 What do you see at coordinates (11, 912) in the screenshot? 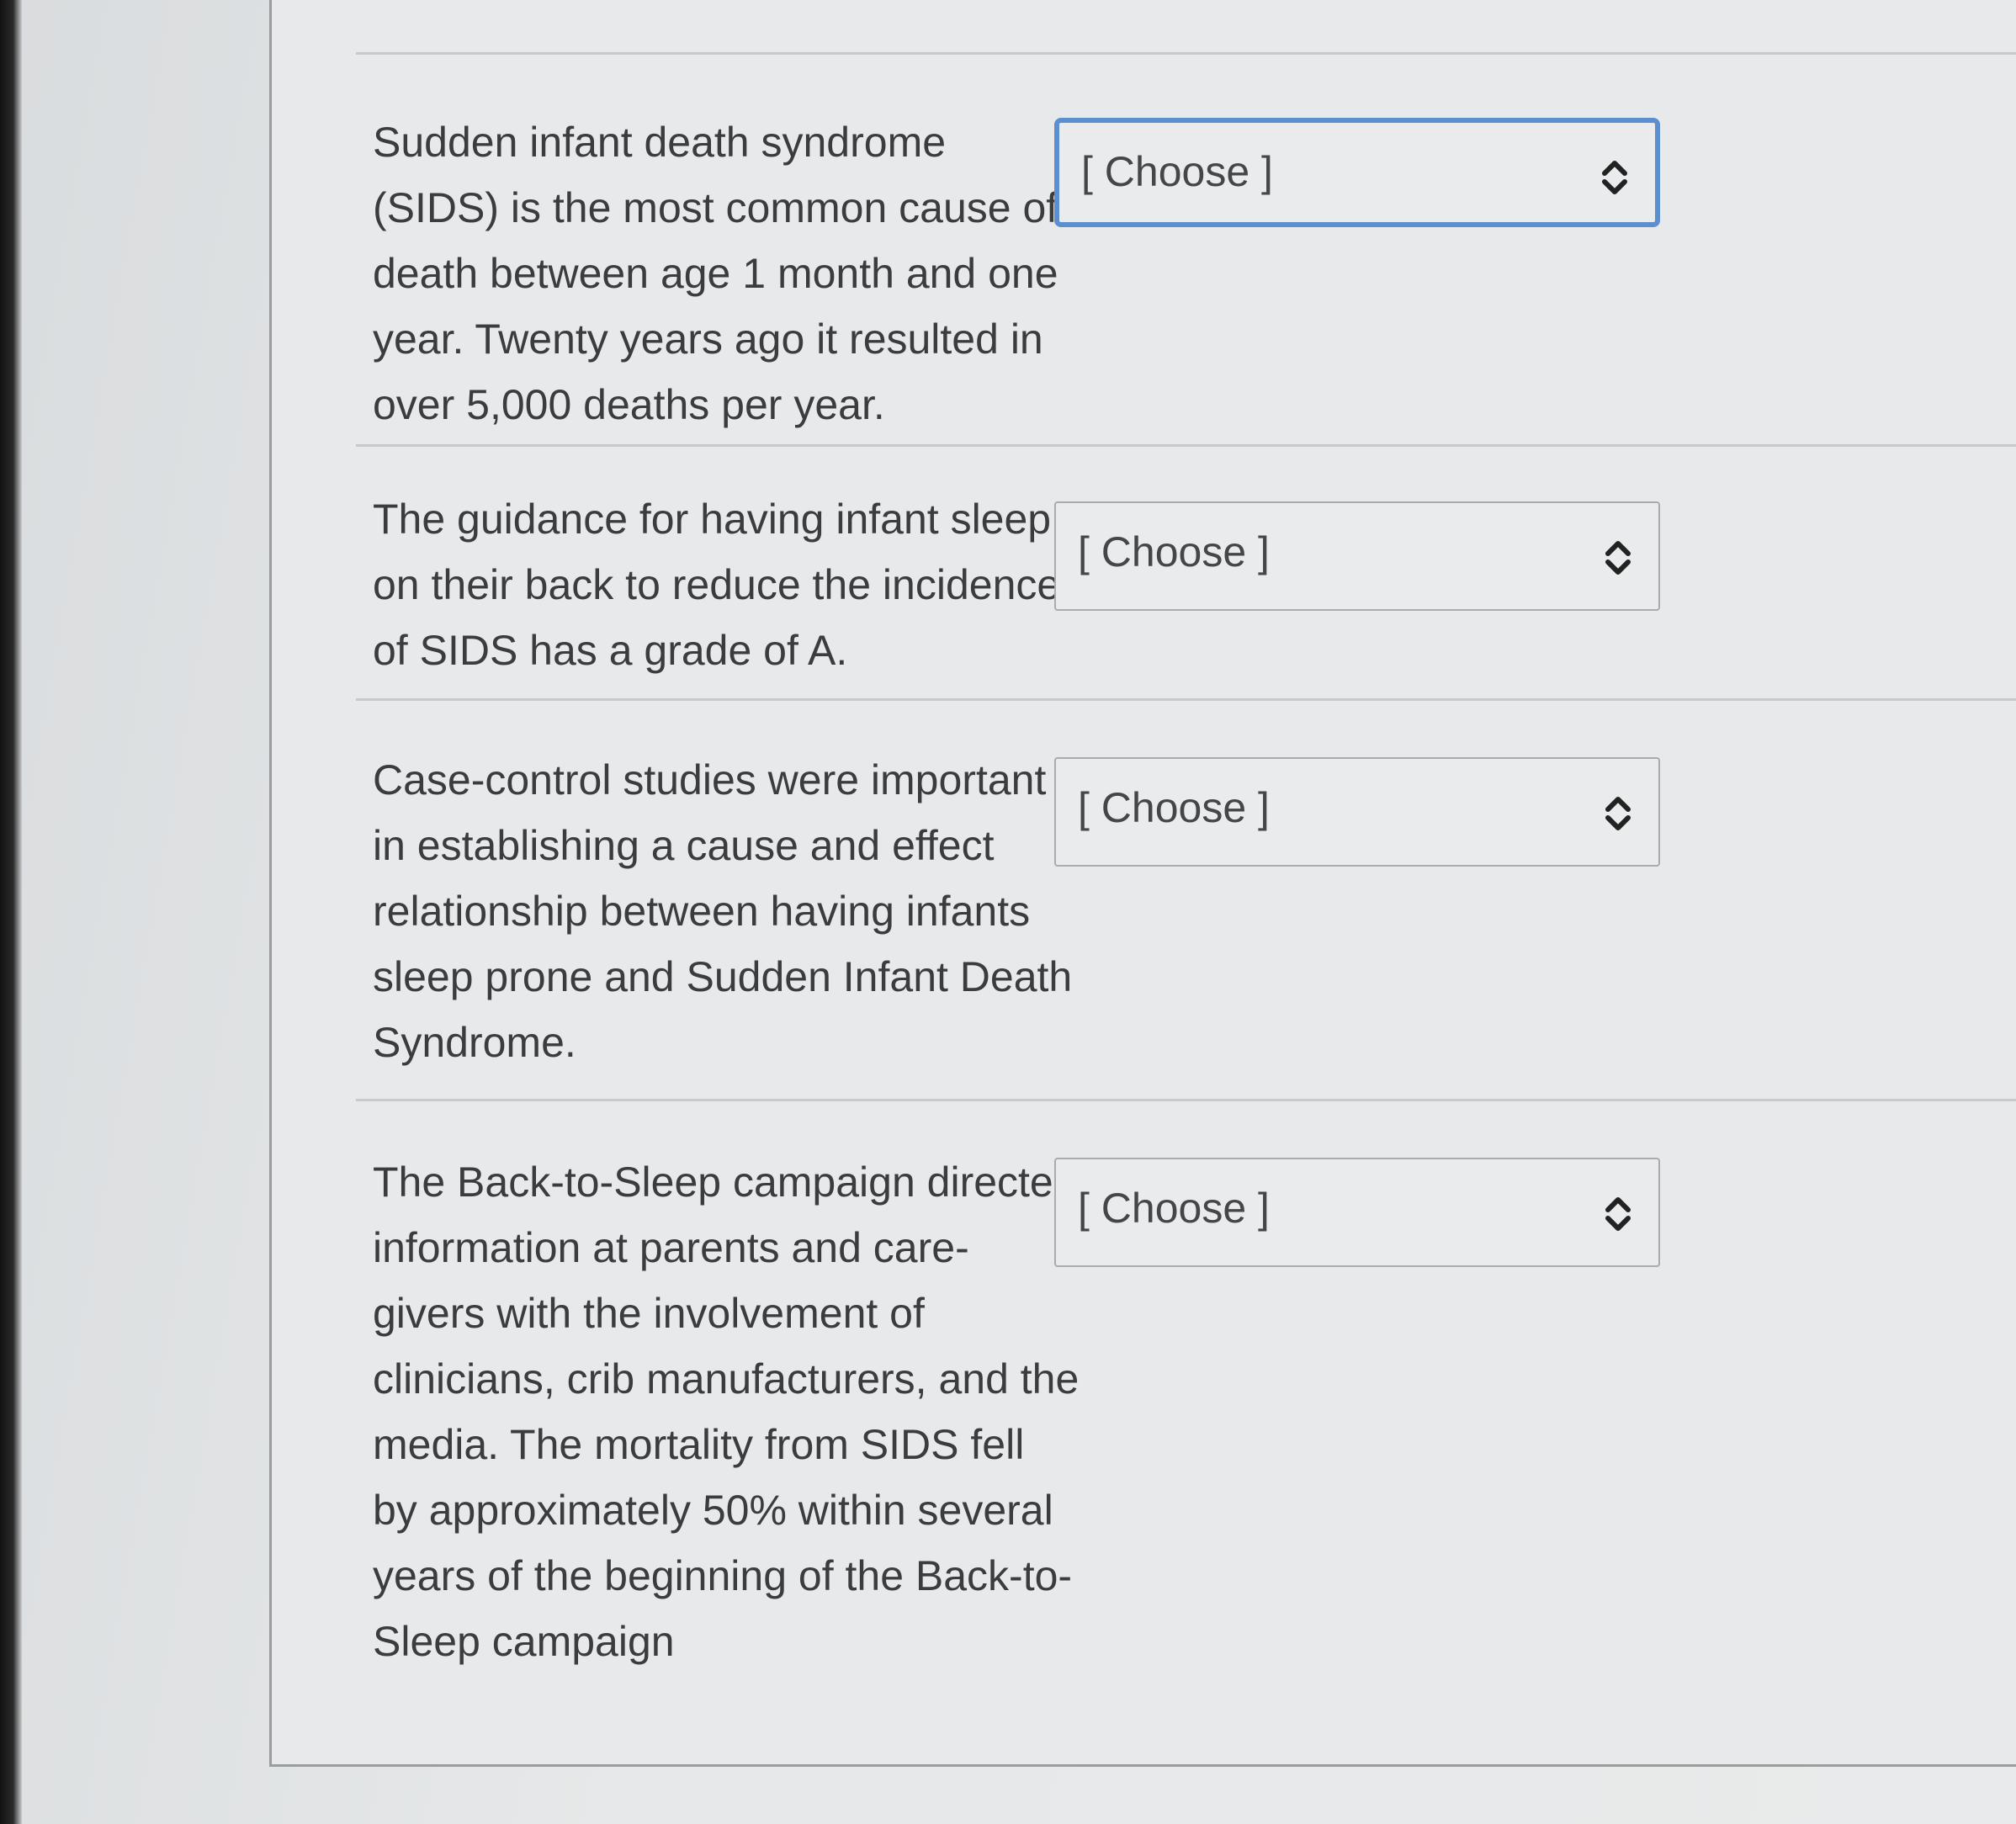
I see `device-bezel` at bounding box center [11, 912].